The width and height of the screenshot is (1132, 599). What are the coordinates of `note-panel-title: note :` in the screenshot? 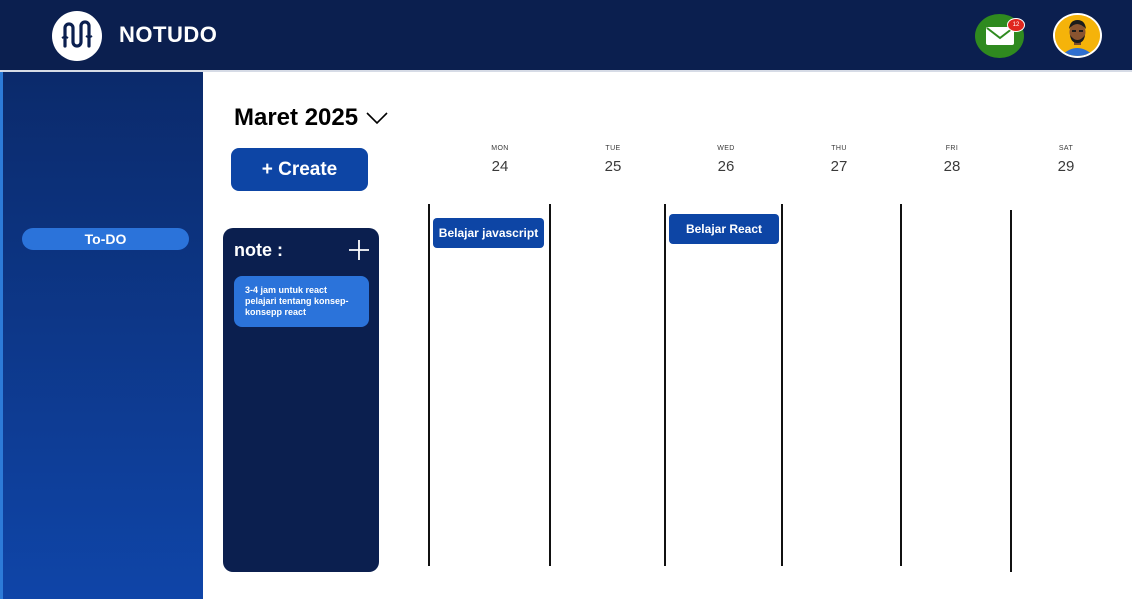 It's located at (258, 250).